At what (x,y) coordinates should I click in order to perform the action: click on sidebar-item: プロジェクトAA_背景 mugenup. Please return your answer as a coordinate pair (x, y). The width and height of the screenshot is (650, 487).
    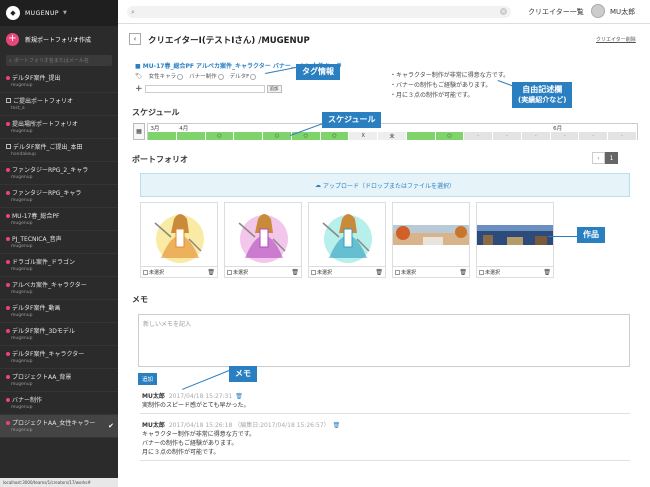
    Looking at the image, I should click on (59, 380).